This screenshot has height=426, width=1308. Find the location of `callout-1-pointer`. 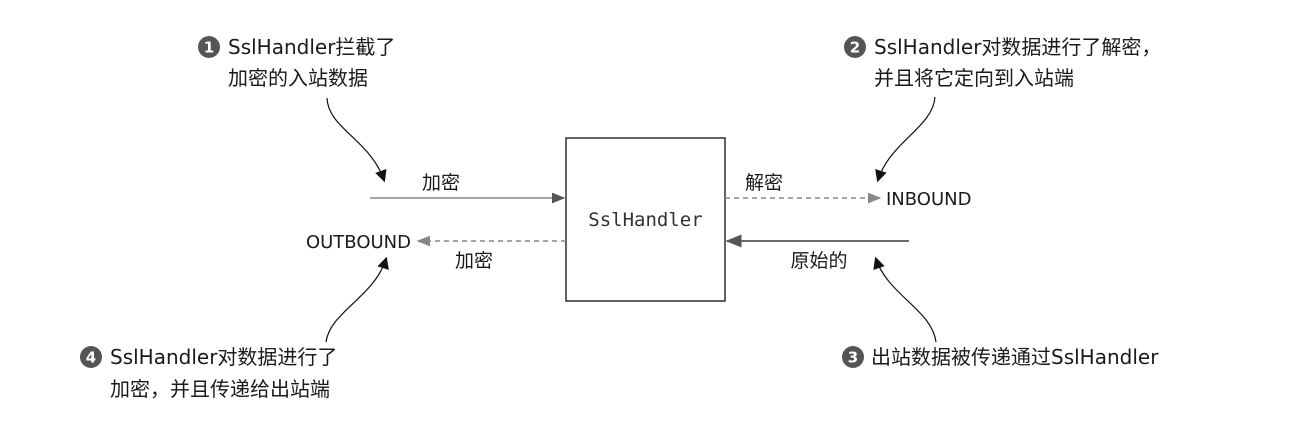

callout-1-pointer is located at coordinates (356, 140).